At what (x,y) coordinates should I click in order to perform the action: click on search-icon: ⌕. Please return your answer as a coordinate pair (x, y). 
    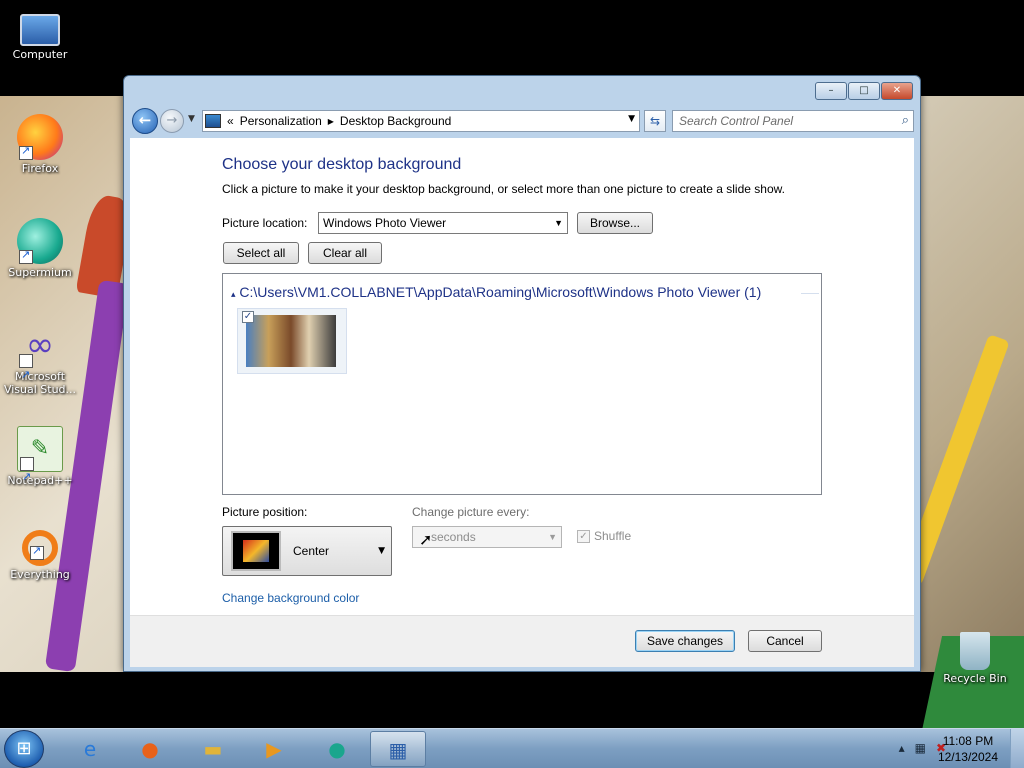
    Looking at the image, I should click on (905, 120).